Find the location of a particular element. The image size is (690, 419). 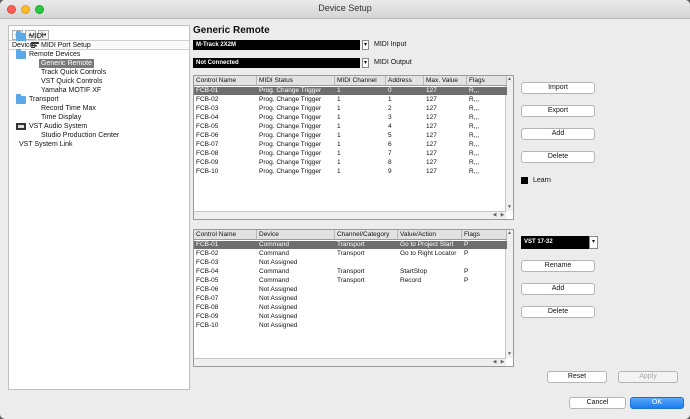

table-row: FCB-03 Not Assigned is located at coordinates (350, 263).